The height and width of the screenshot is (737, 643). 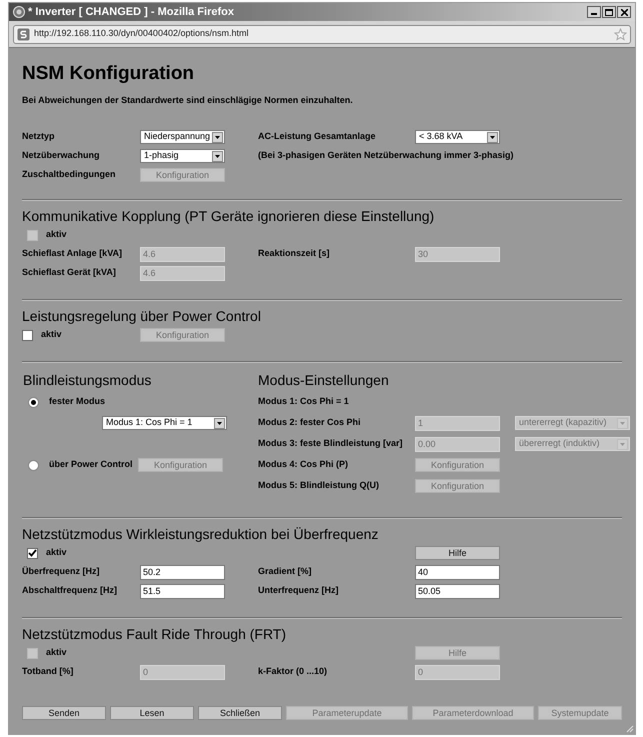 I want to click on field-label: Unterfrequenz [Hz], so click(x=298, y=591).